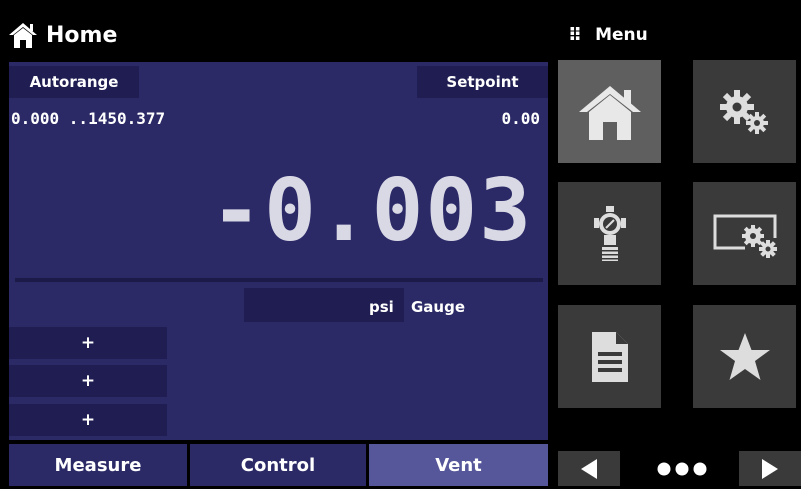 The width and height of the screenshot is (801, 489). I want to click on title-bar: Home, so click(276, 35).